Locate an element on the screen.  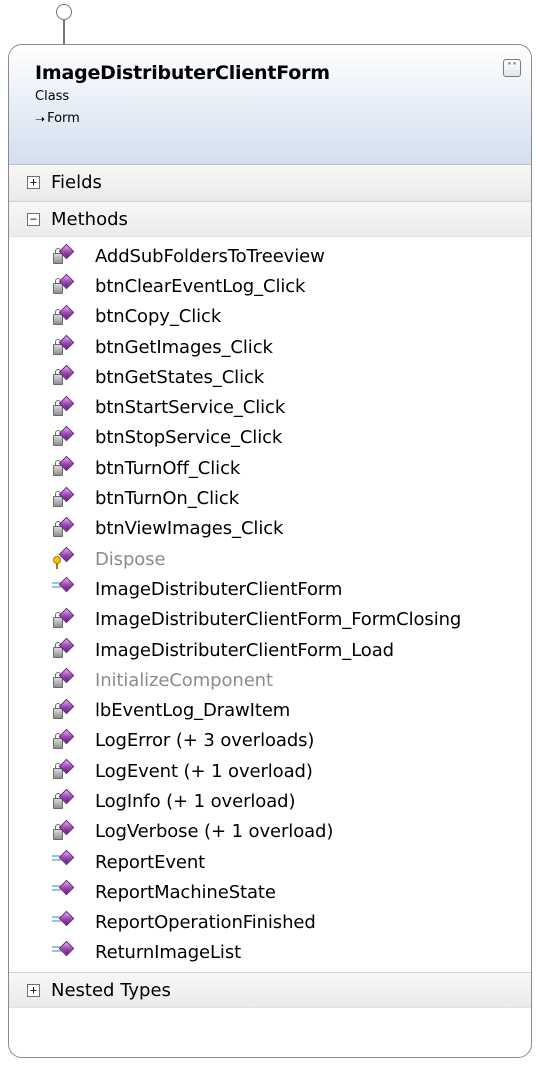
method-item: btnStartService_Click is located at coordinates (270, 407).